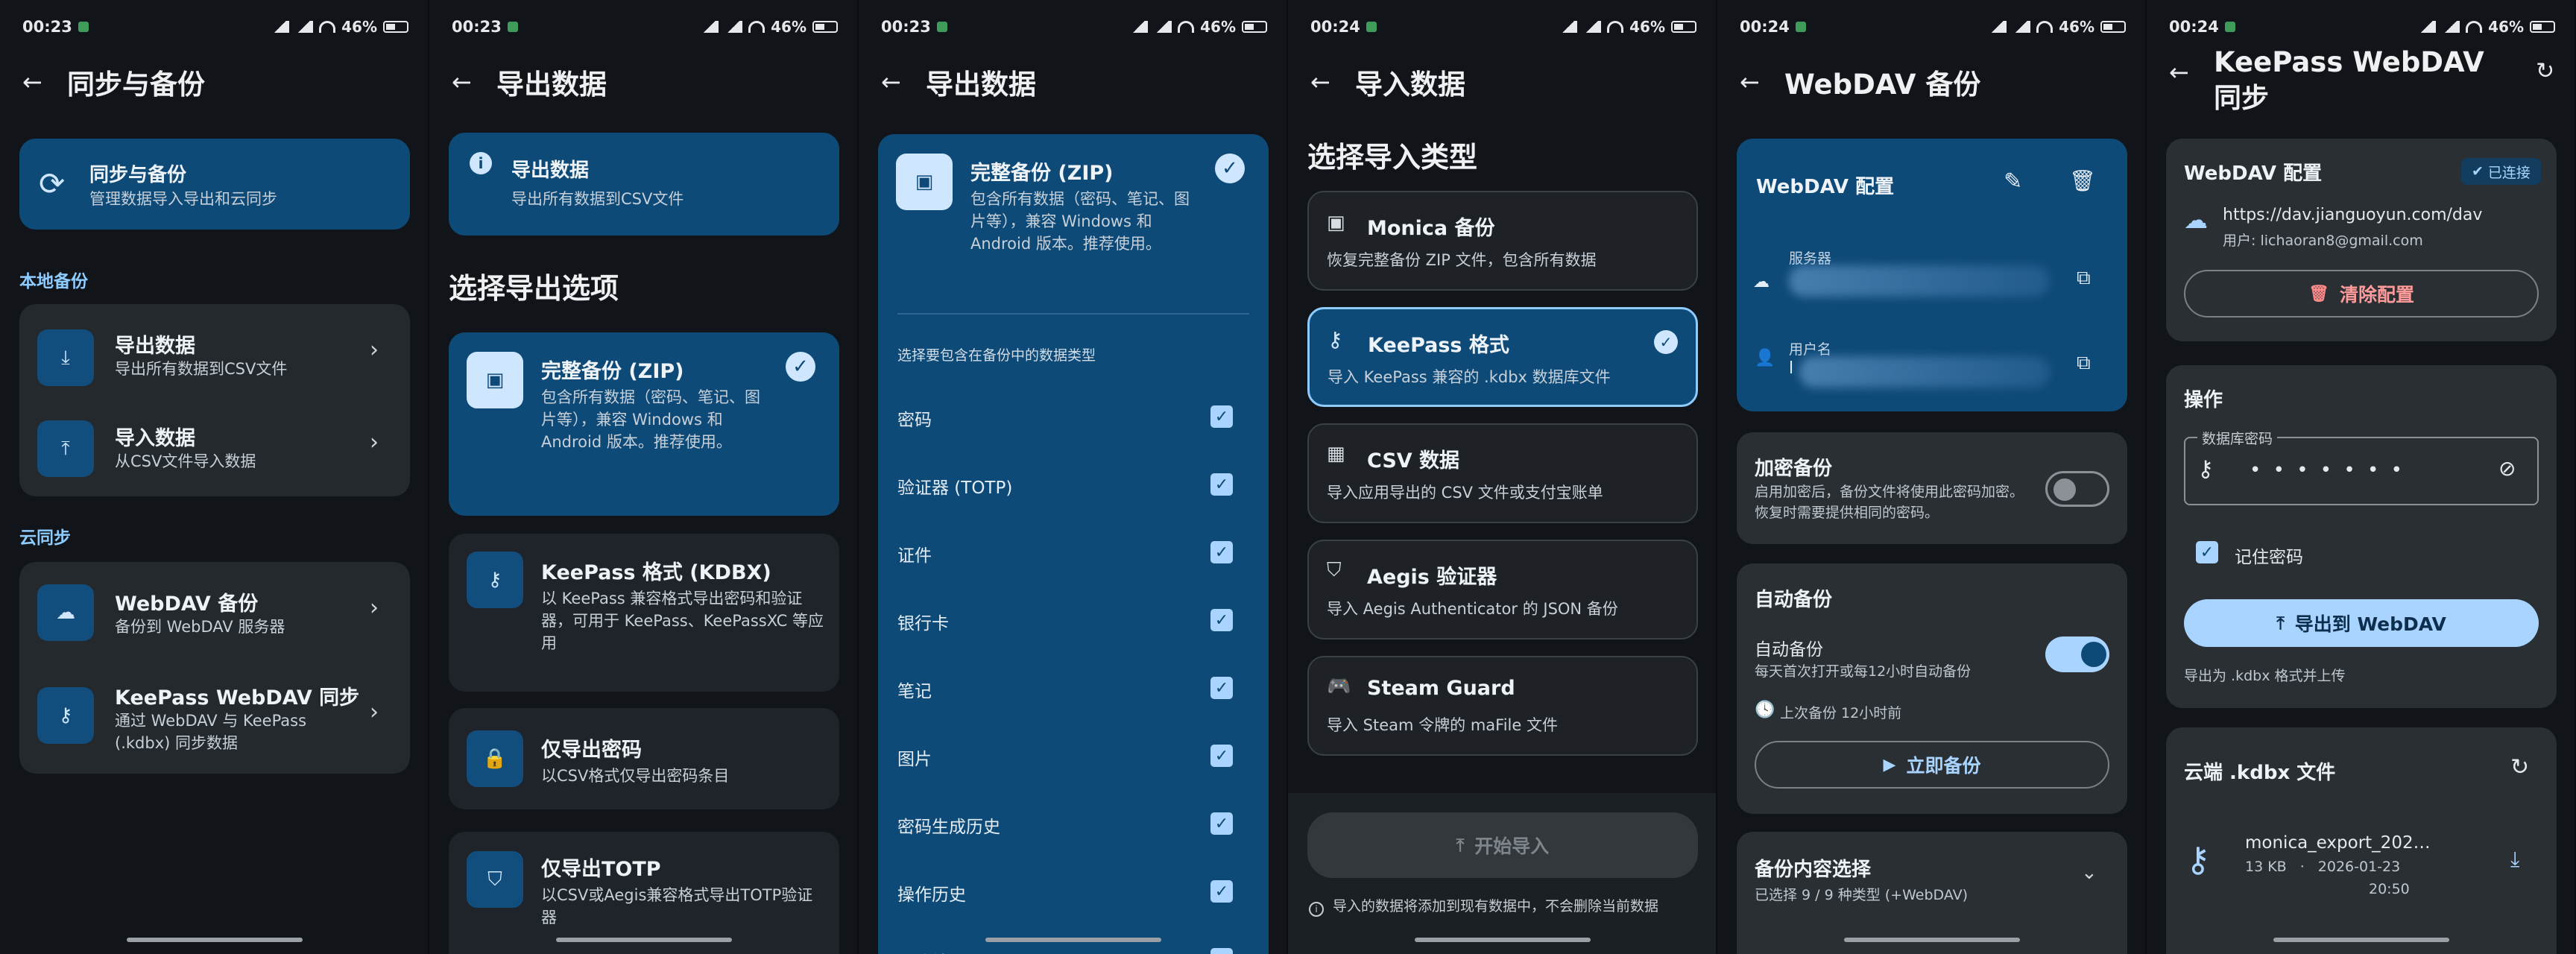  What do you see at coordinates (1441, 689) in the screenshot?
I see `import-type-title: Steam Guard` at bounding box center [1441, 689].